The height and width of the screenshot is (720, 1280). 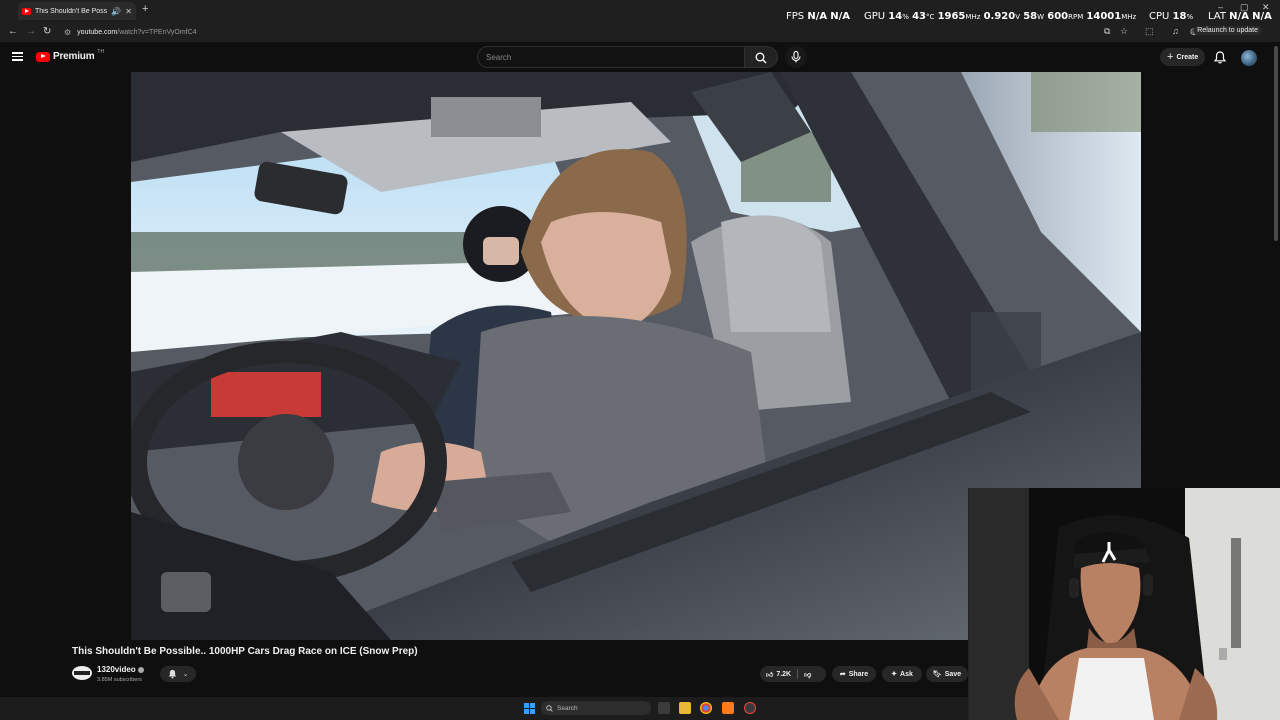 What do you see at coordinates (685, 708) in the screenshot?
I see `file-explorer-icon` at bounding box center [685, 708].